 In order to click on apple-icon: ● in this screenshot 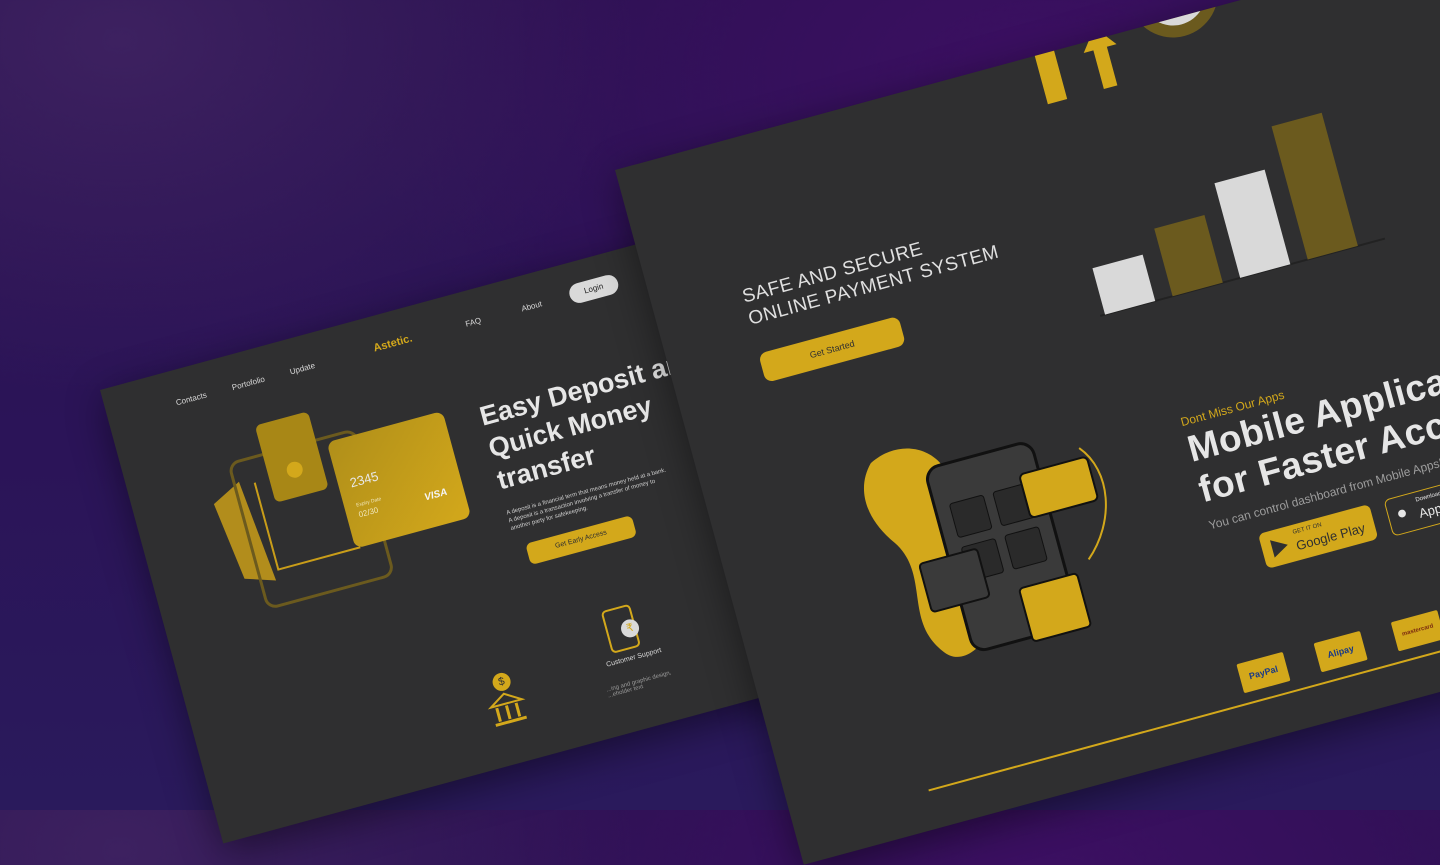, I will do `click(1401, 512)`.